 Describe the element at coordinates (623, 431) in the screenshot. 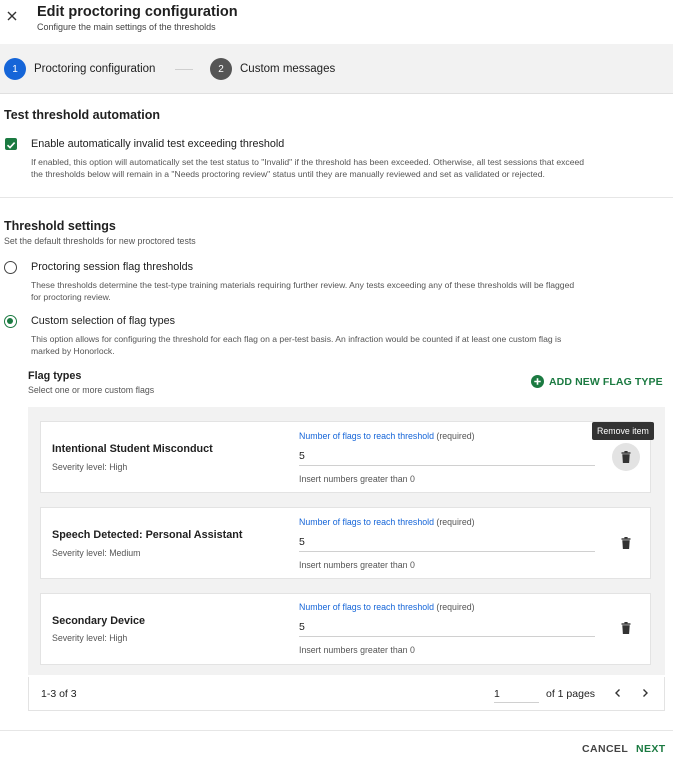

I see `remove-item-tooltip: Remove item` at that location.